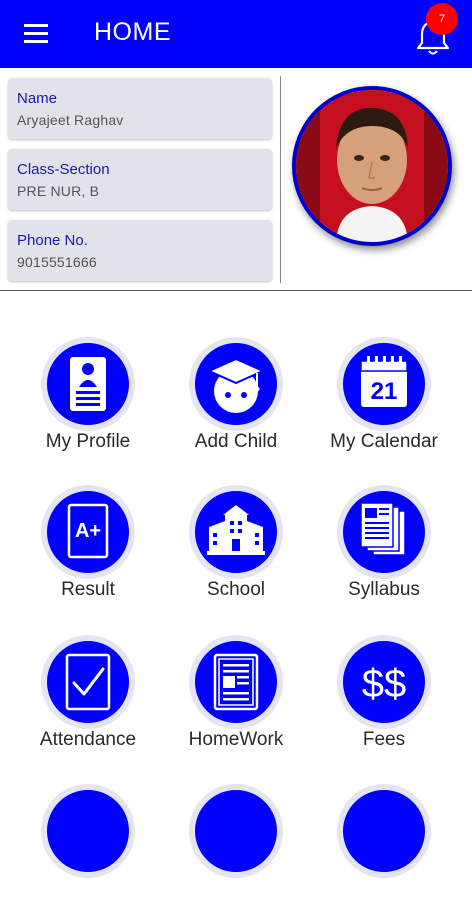 This screenshot has height=924, width=472. I want to click on attendance-tile: Attendance, so click(88, 705).